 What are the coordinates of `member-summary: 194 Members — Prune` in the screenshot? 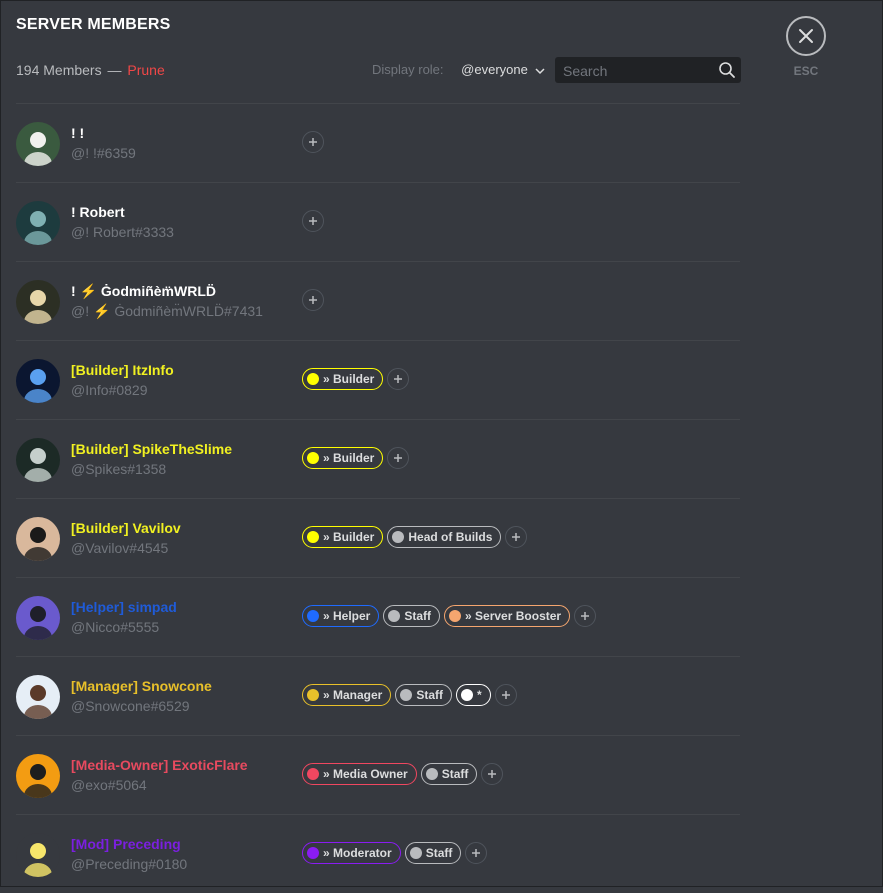 It's located at (90, 70).